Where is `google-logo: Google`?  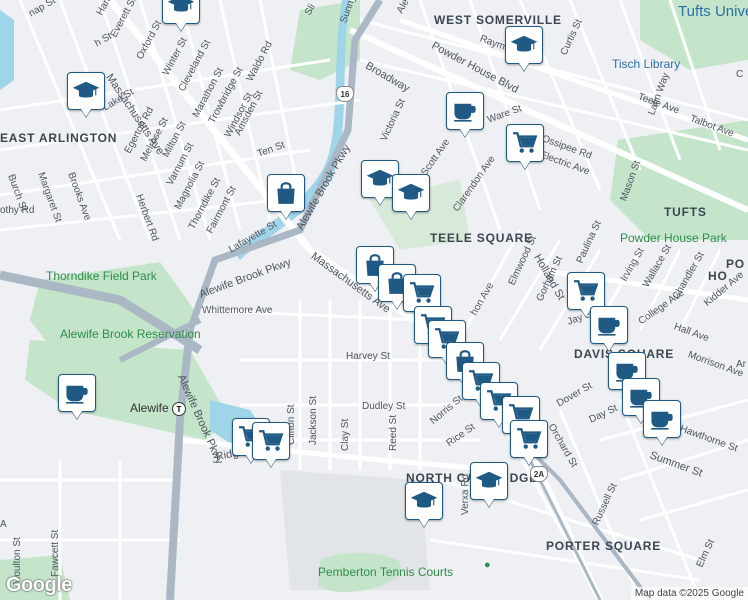 google-logo: Google is located at coordinates (39, 585).